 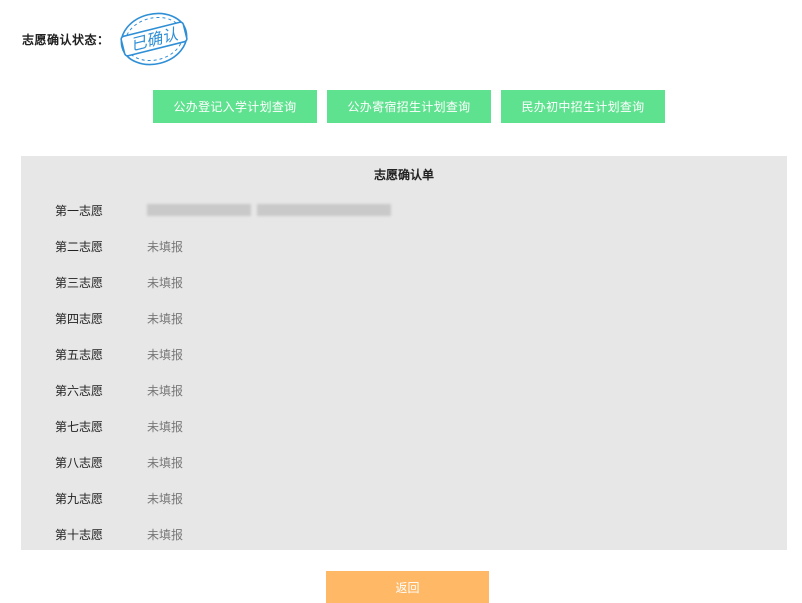 I want to click on choice-label: 第八志愿, so click(x=79, y=462).